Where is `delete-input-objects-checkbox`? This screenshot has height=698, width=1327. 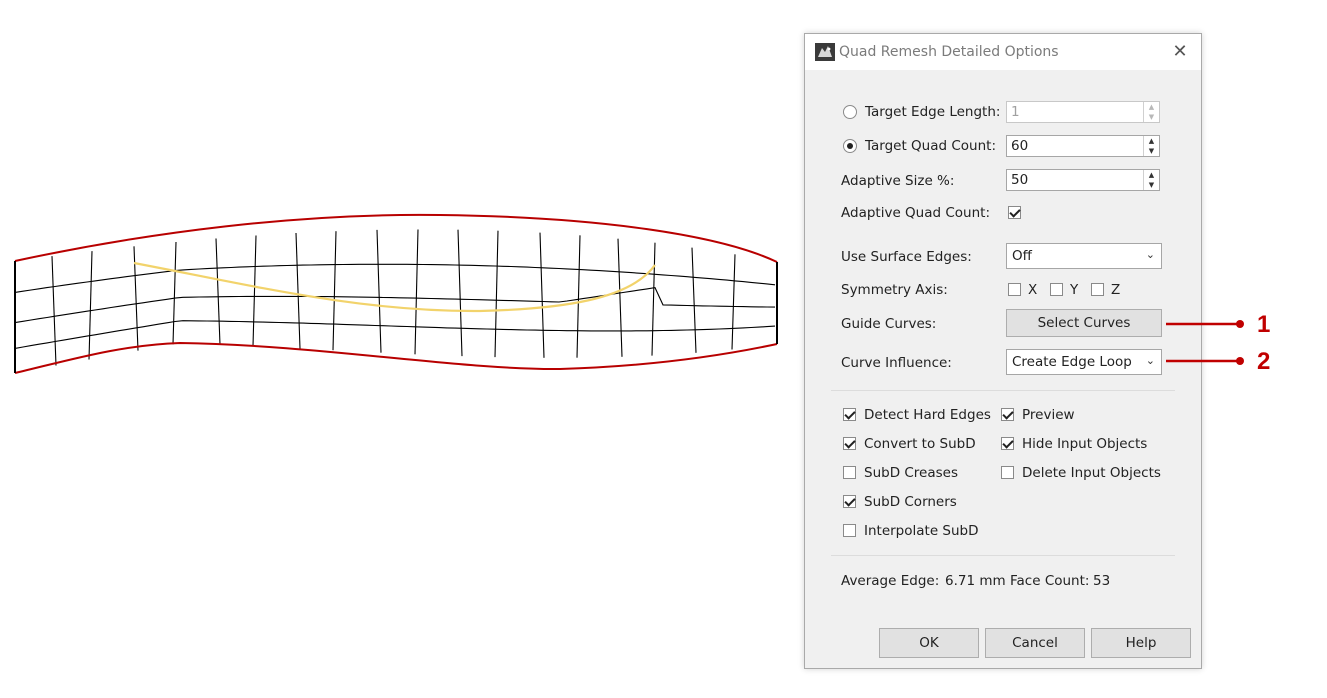
delete-input-objects-checkbox is located at coordinates (1007, 472).